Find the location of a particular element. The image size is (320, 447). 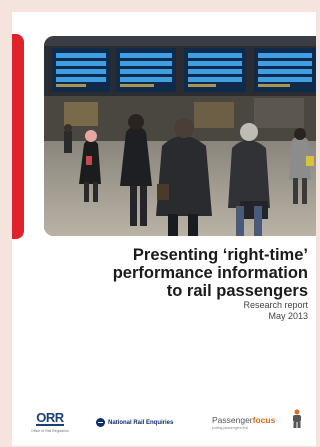

report-title-line-2: performance information is located at coordinates (210, 273).